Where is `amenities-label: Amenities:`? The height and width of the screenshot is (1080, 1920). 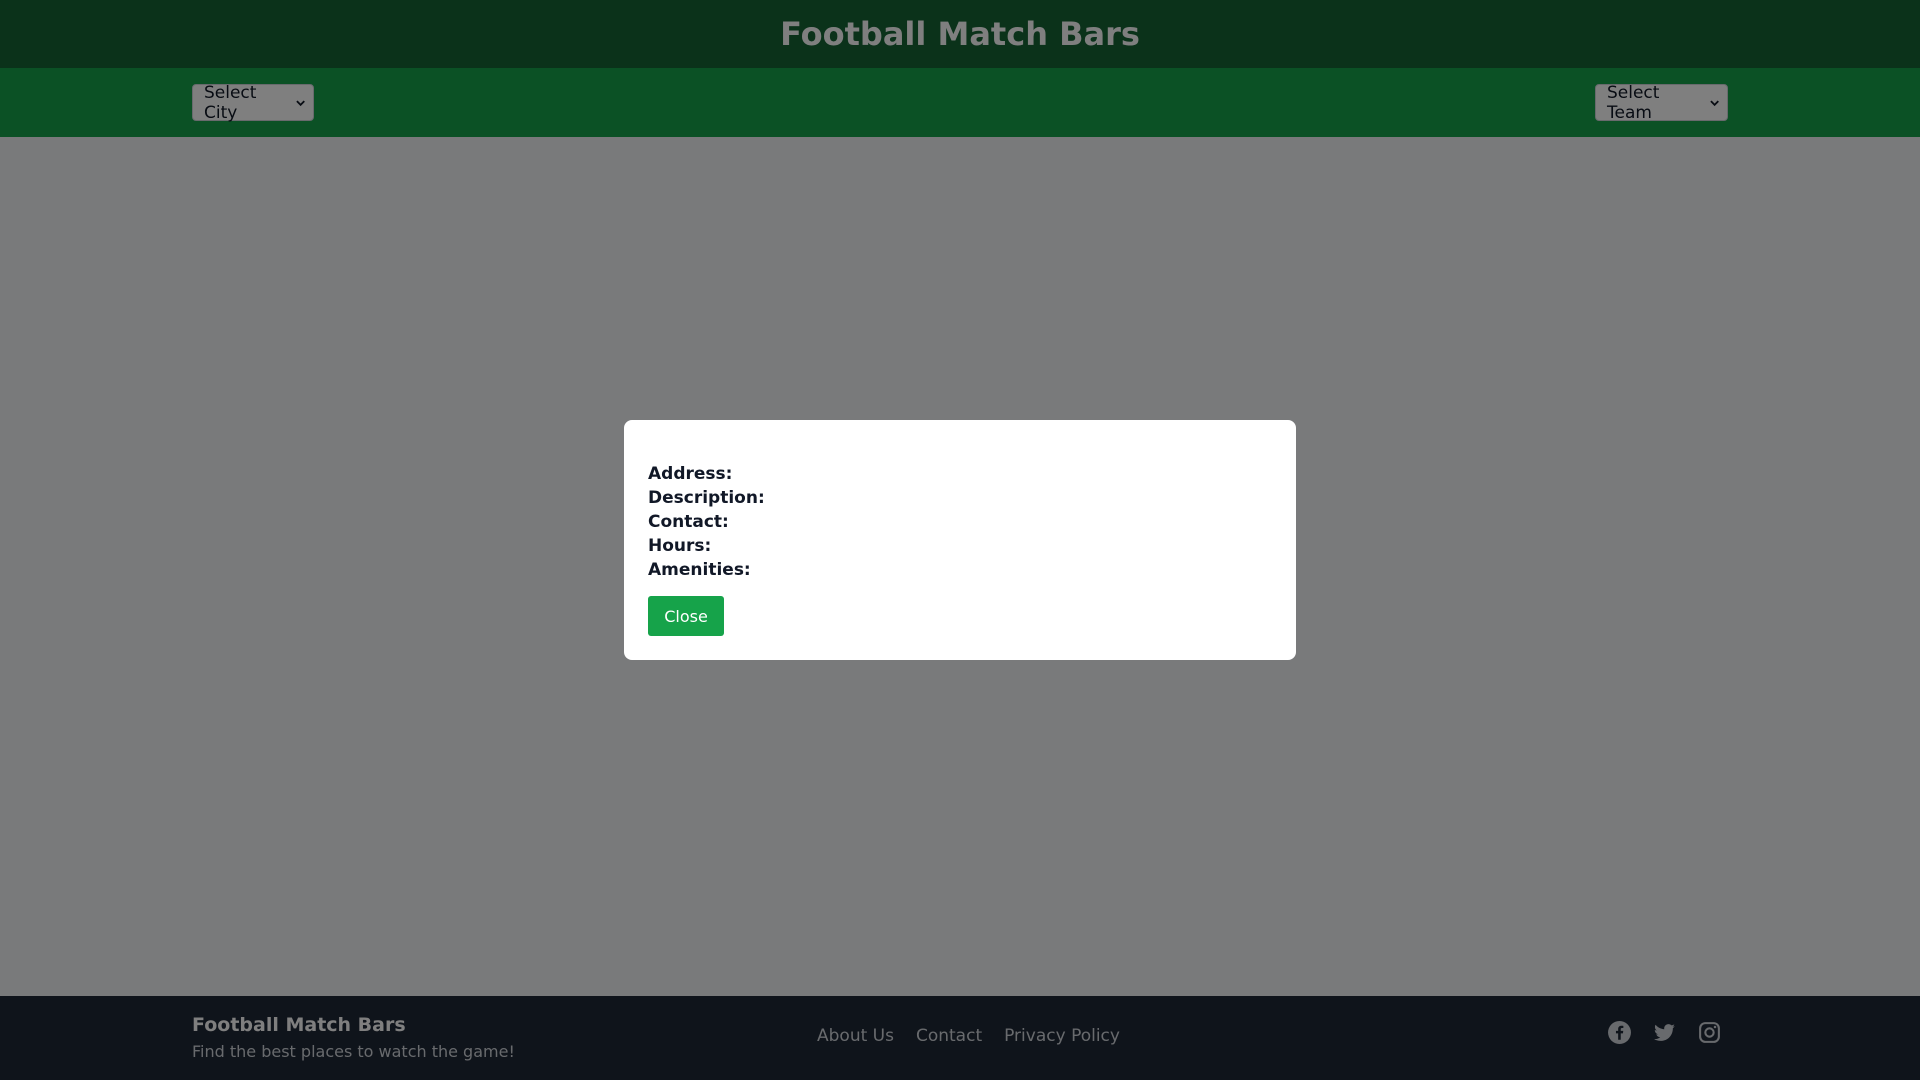 amenities-label: Amenities: is located at coordinates (699, 570).